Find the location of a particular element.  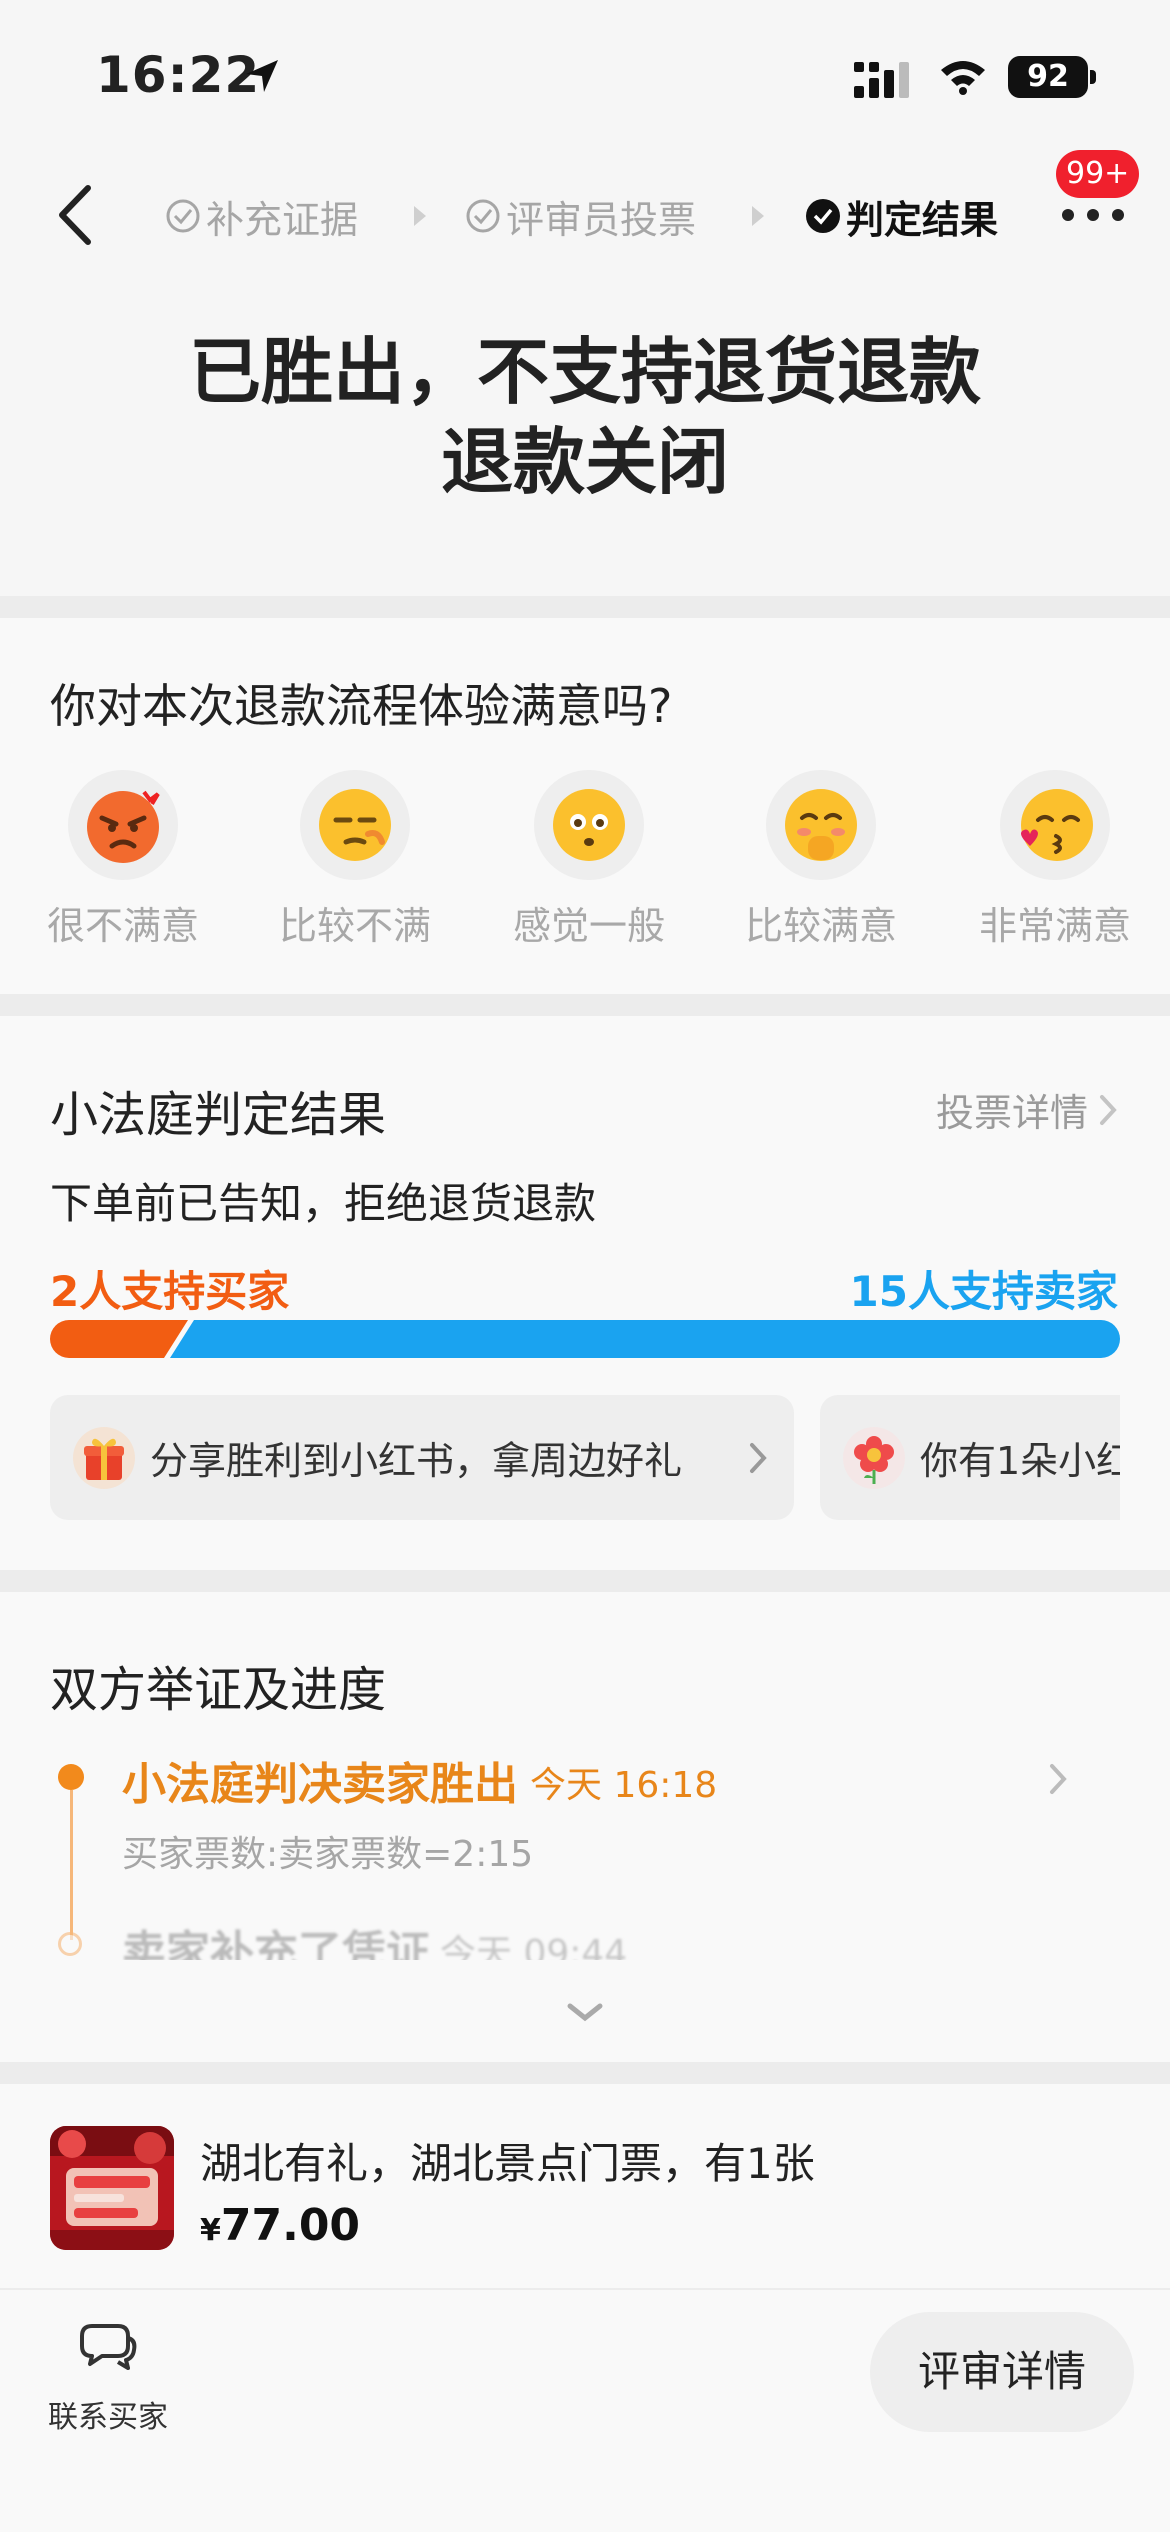

event-detail: 买家票数:卖家票数=2:15 is located at coordinates (328, 1854).